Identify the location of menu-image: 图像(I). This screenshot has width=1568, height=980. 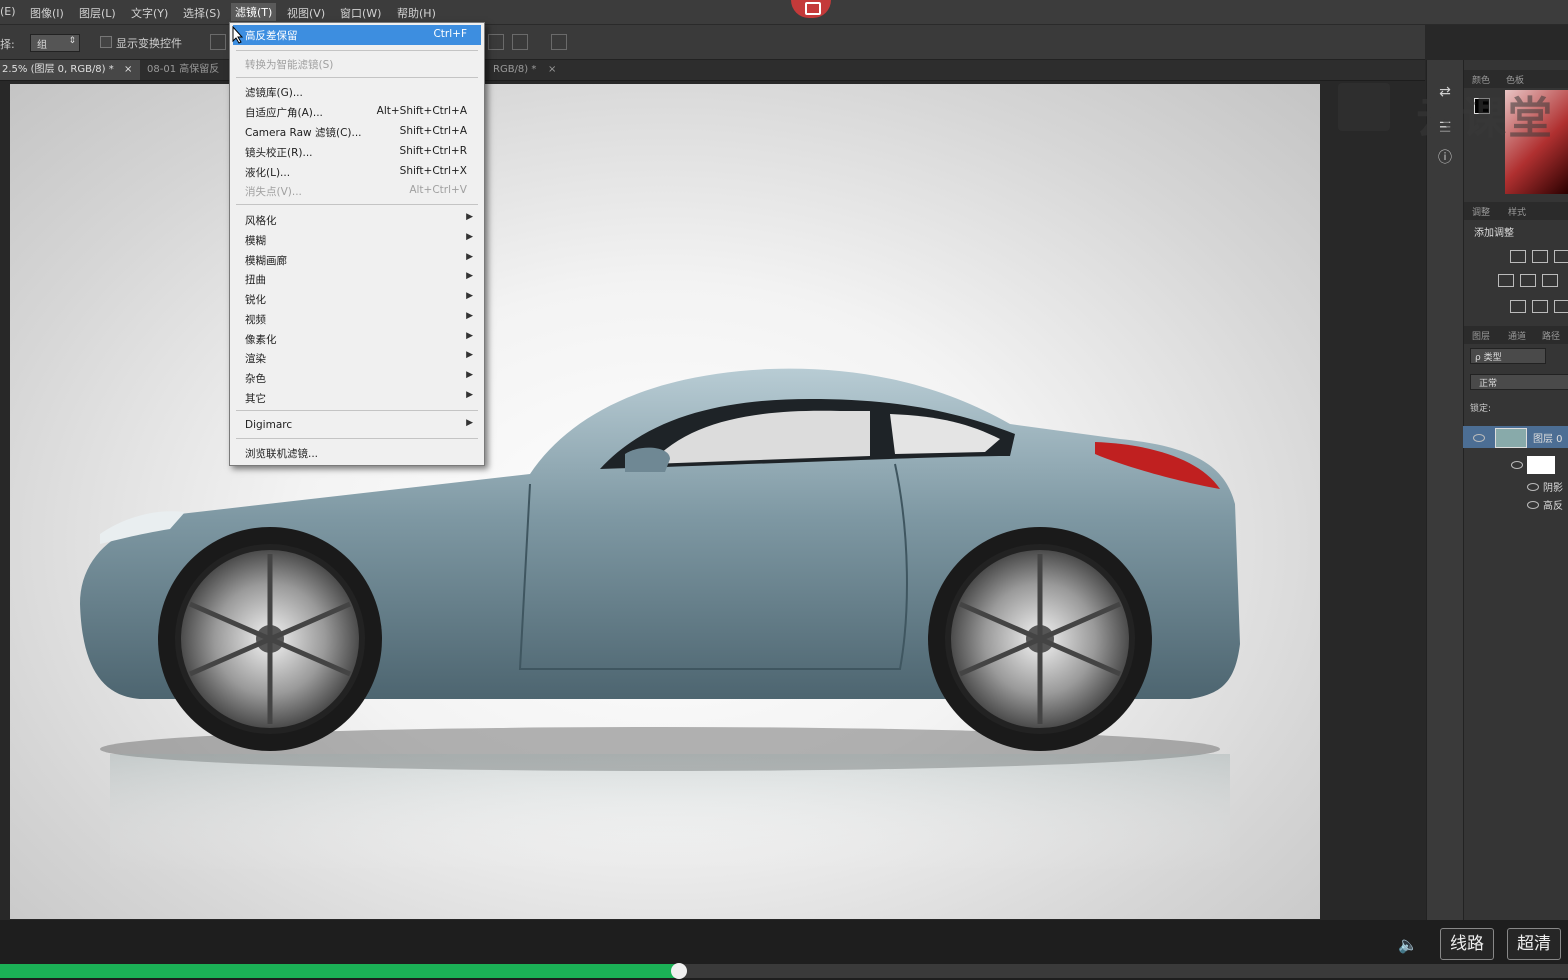
(47, 13).